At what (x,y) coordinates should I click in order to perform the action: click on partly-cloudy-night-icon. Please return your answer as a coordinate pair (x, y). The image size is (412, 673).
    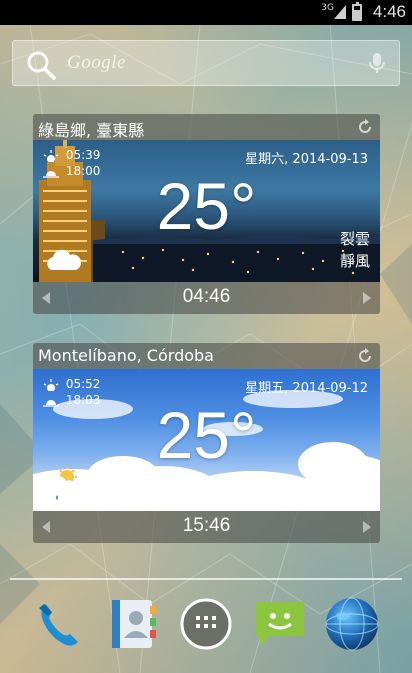
    Looking at the image, I should click on (64, 259).